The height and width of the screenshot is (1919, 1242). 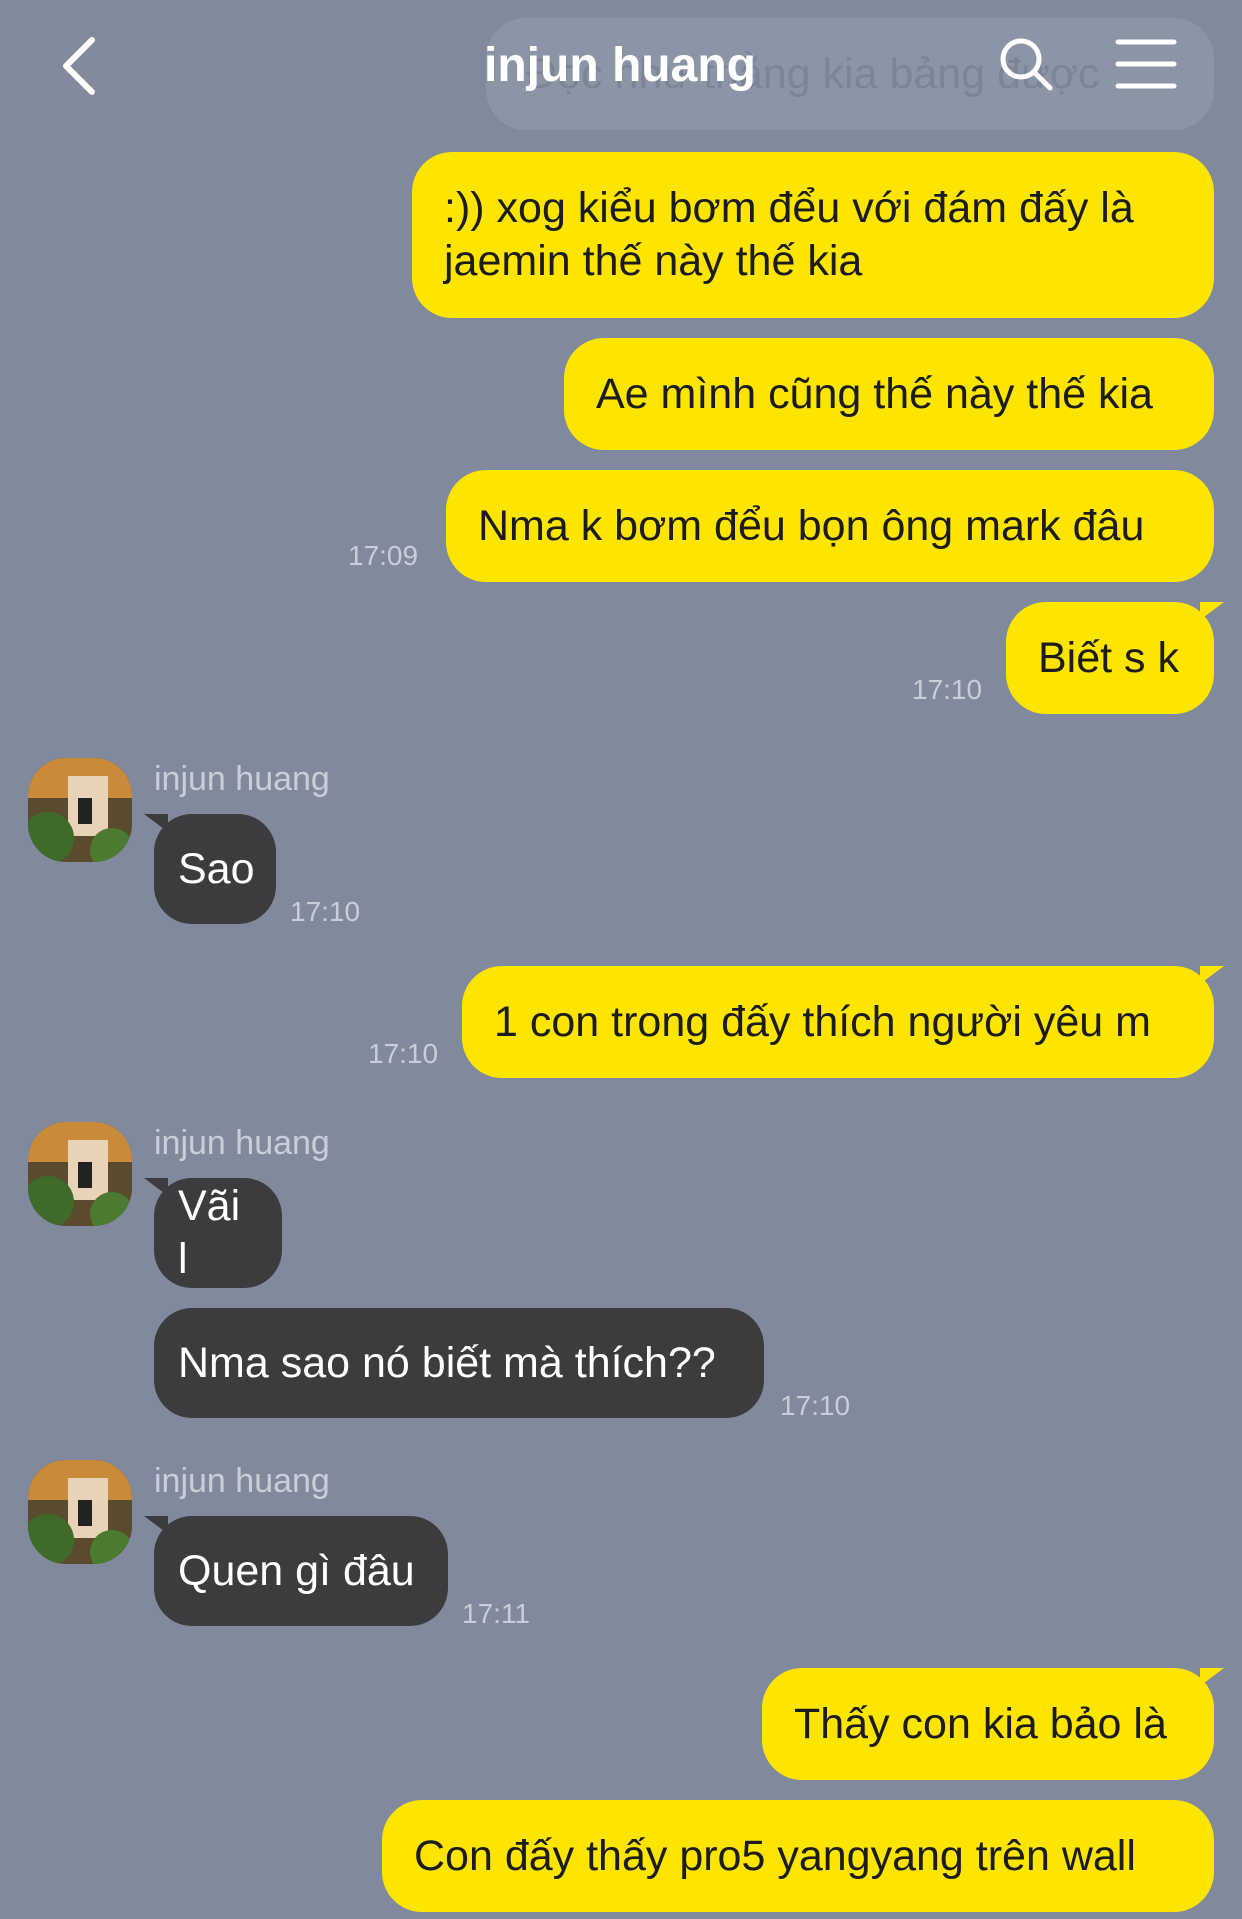 I want to click on menu-button, so click(x=1146, y=64).